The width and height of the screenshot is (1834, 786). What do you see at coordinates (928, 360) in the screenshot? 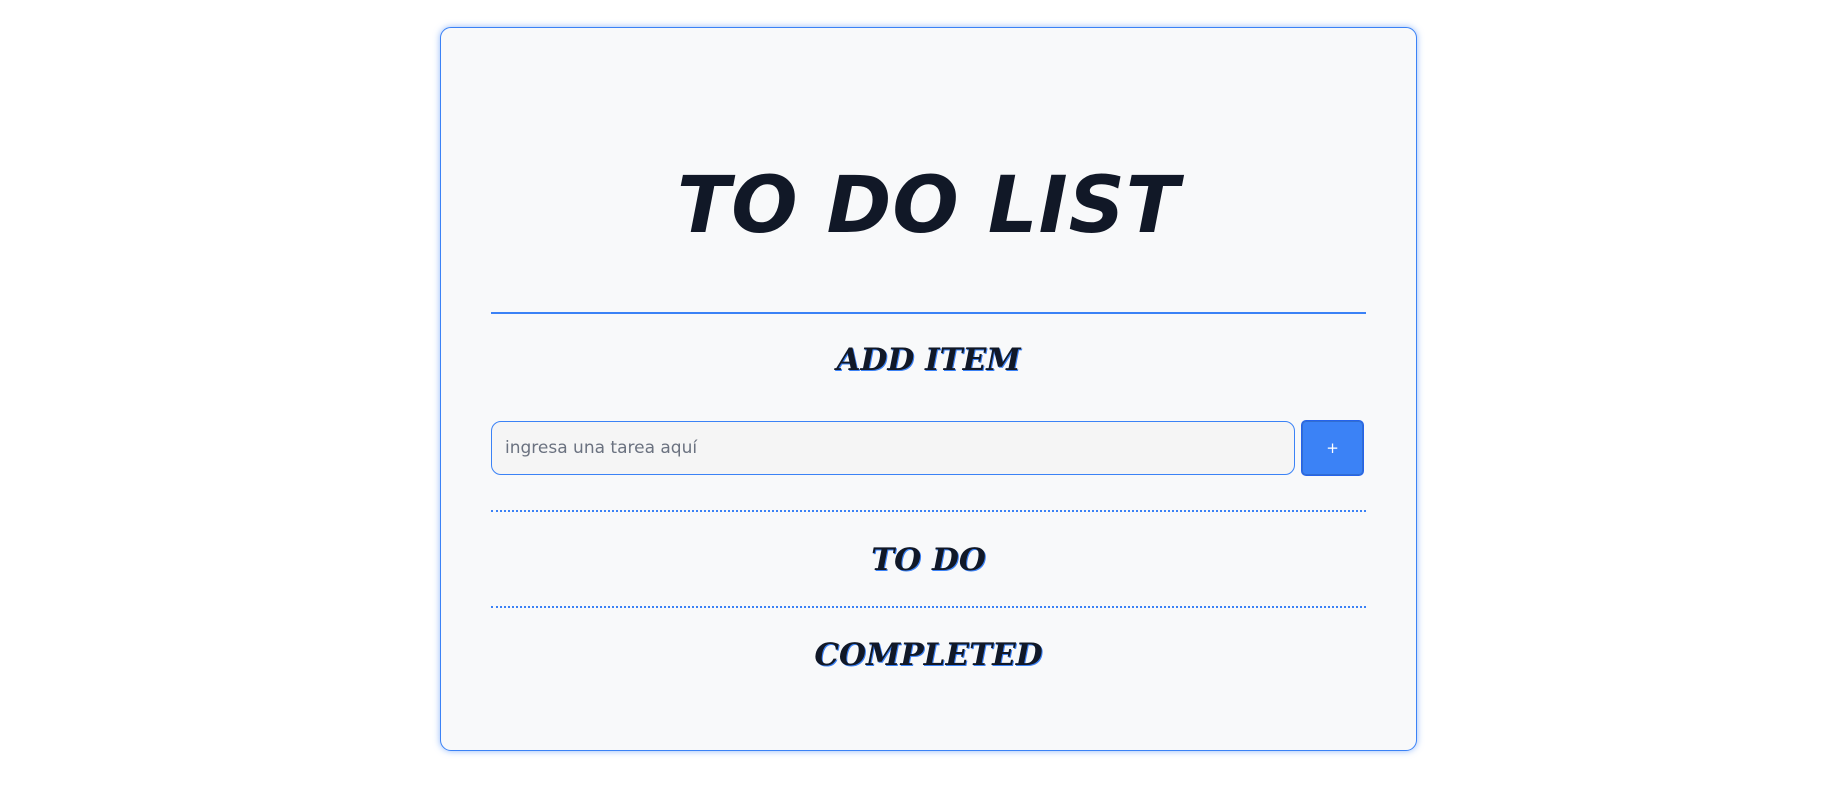
I see `add-item-heading: ADD ITEM` at bounding box center [928, 360].